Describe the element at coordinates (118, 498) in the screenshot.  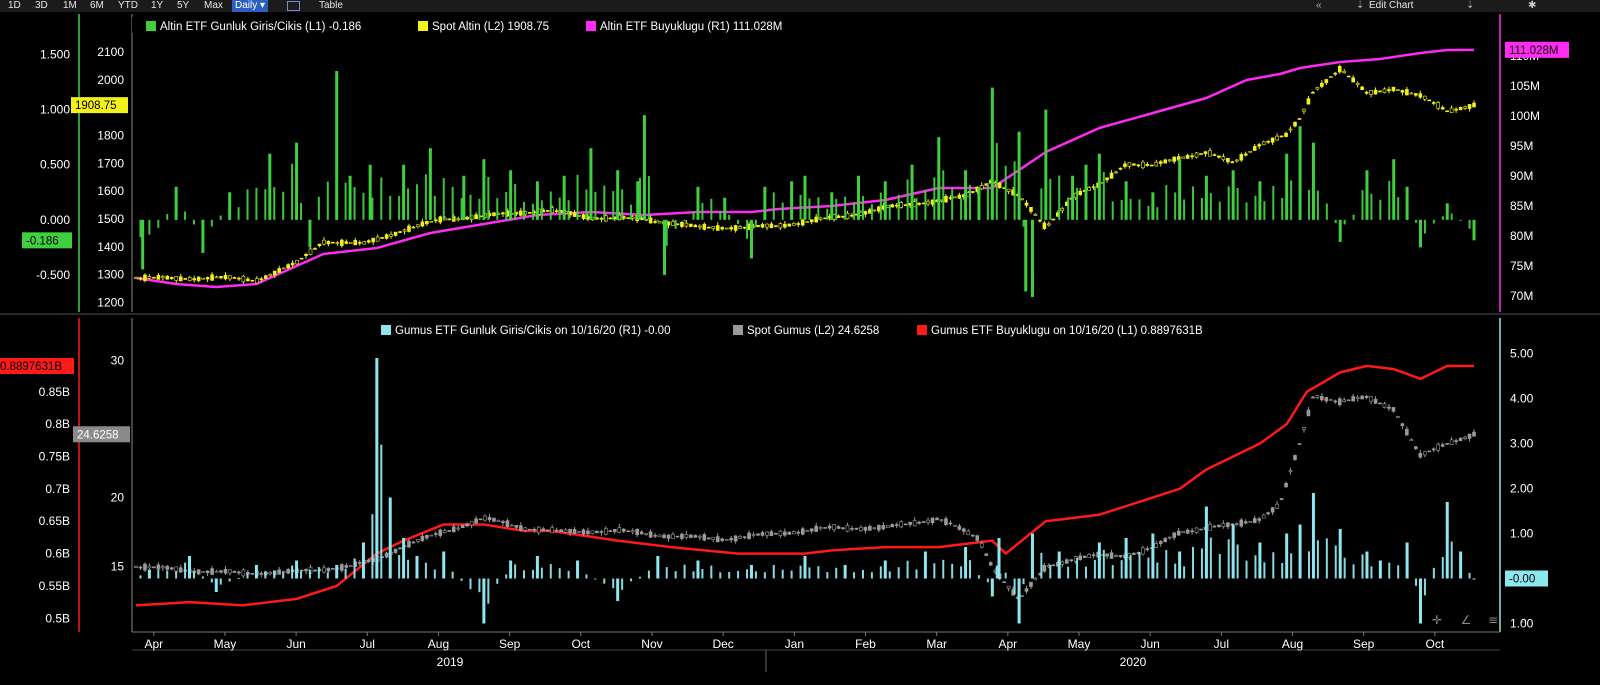
I see `bottom-l2-tick-label: 20` at that location.